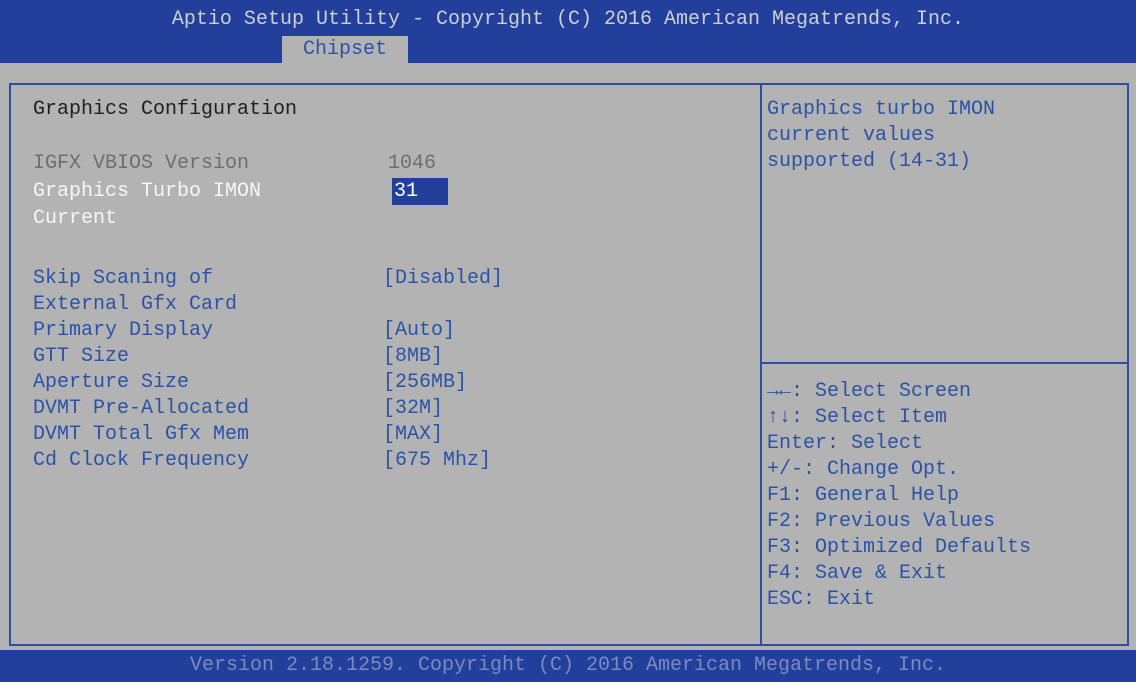 The height and width of the screenshot is (682, 1136). Describe the element at coordinates (123, 278) in the screenshot. I see `setting-label-skip-scaning: Skip Scaning of` at that location.